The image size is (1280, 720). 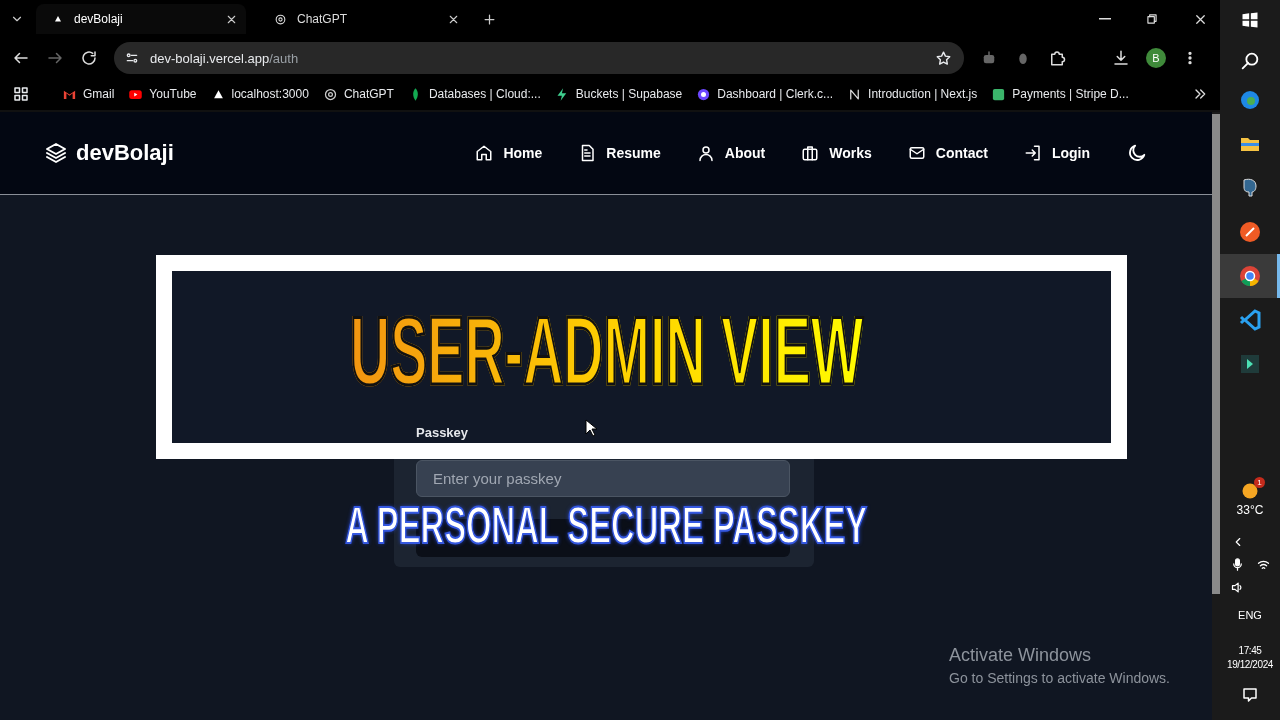 What do you see at coordinates (731, 153) in the screenshot?
I see `nav-link: About` at bounding box center [731, 153].